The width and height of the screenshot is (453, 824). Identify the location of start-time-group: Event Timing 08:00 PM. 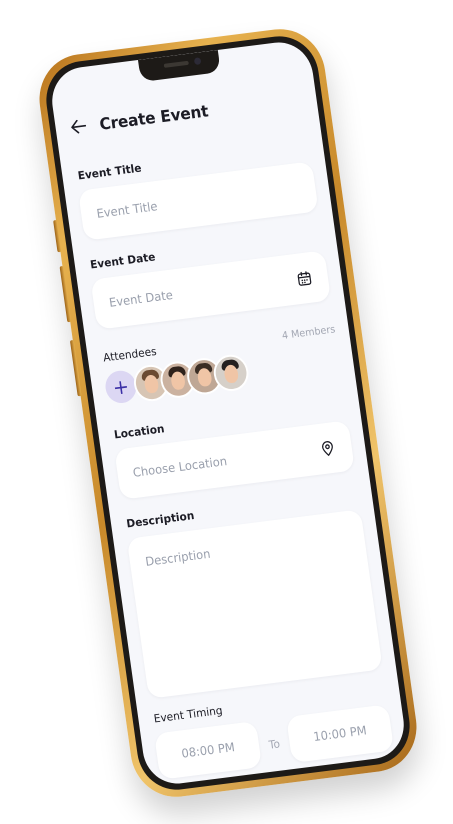
(207, 740).